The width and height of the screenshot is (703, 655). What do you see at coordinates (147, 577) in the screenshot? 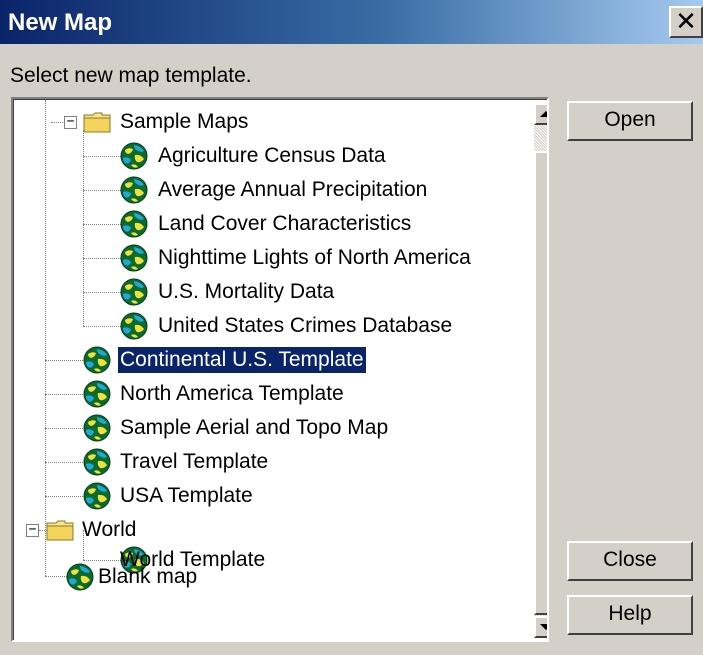
I see `tree-item-blank-map: Blank map` at bounding box center [147, 577].